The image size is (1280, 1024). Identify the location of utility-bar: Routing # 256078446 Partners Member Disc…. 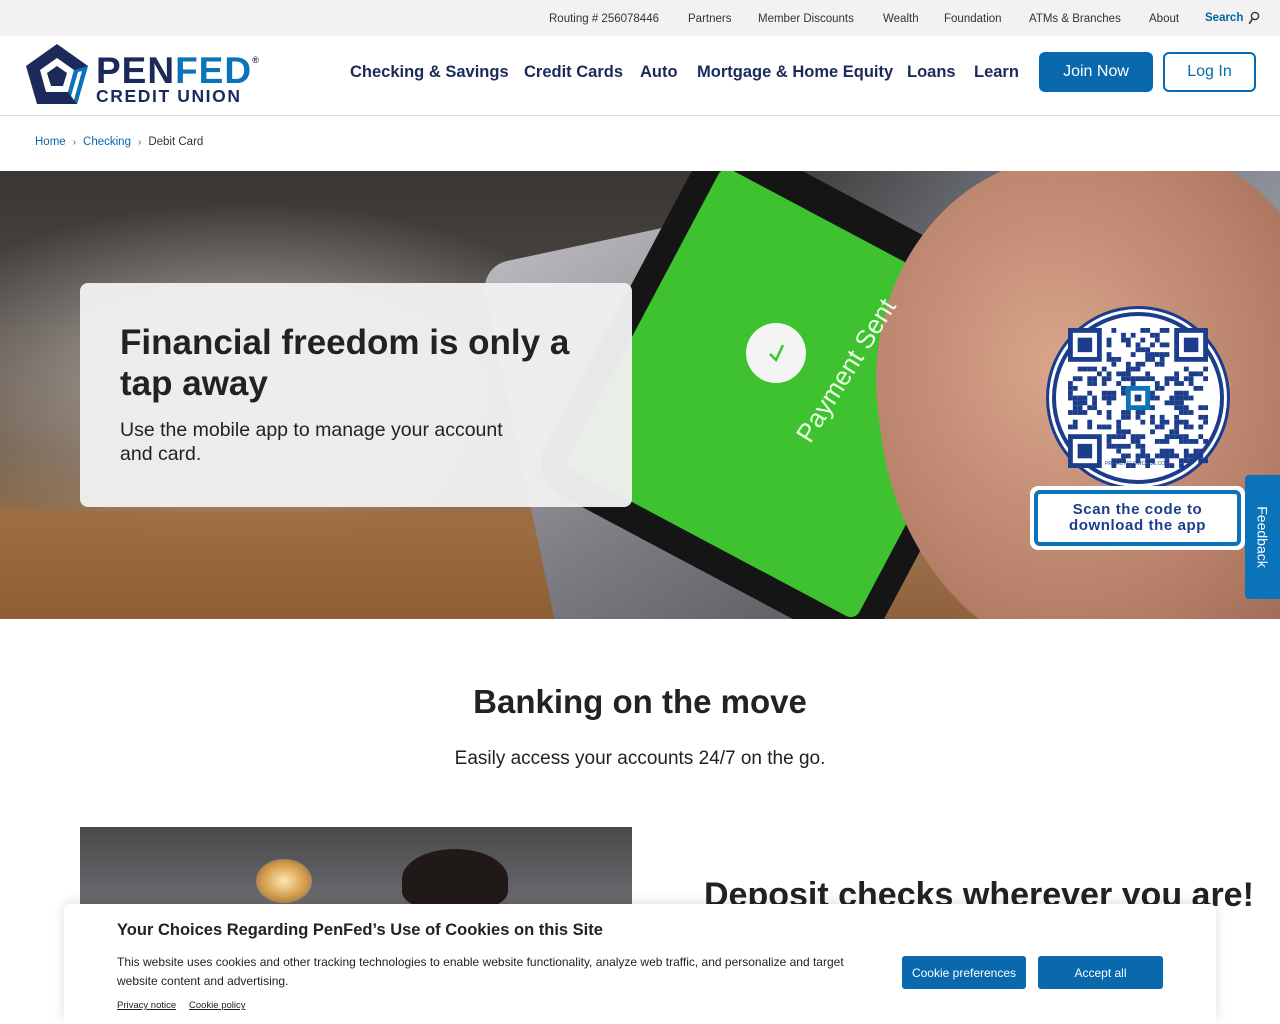
(640, 18).